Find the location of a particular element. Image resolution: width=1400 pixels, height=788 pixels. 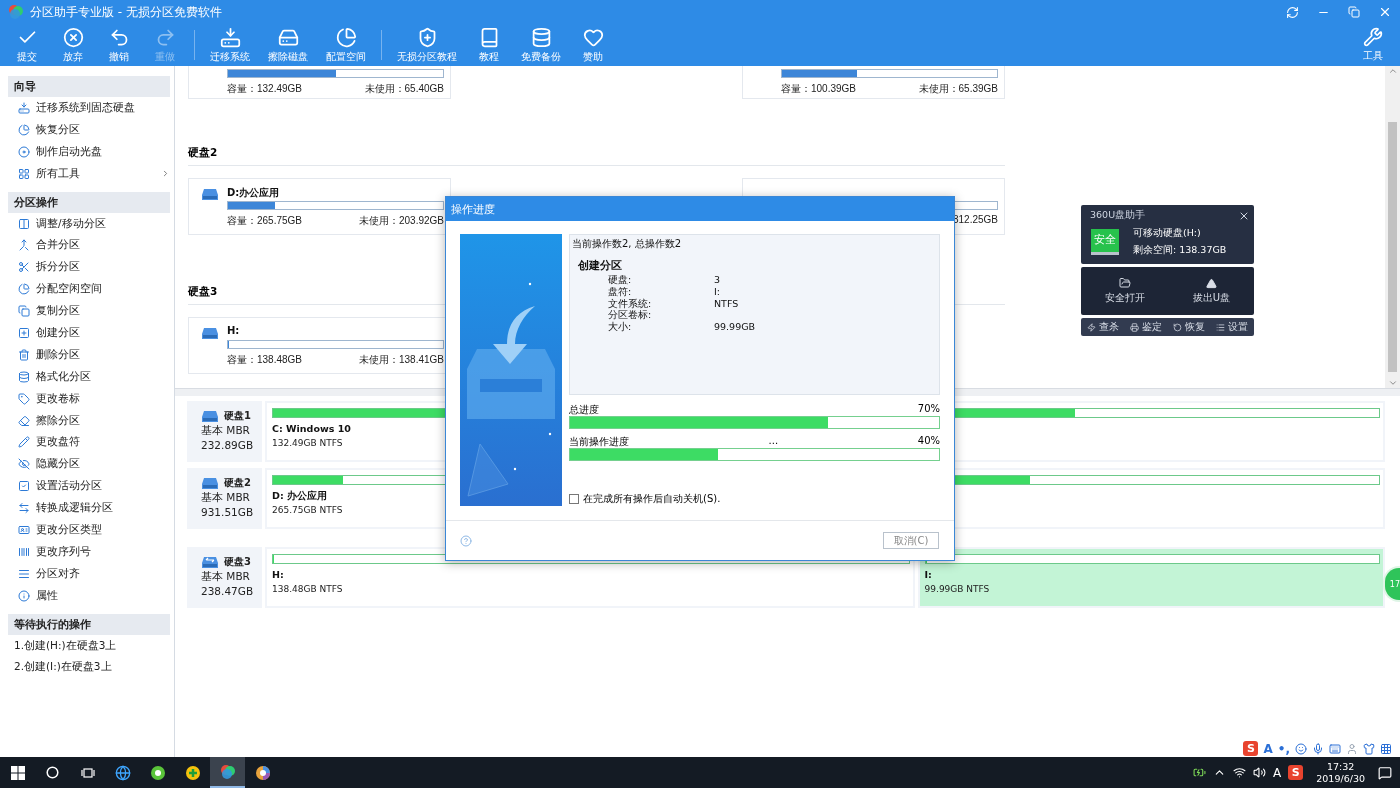

folder-icon is located at coordinates (1124, 283).